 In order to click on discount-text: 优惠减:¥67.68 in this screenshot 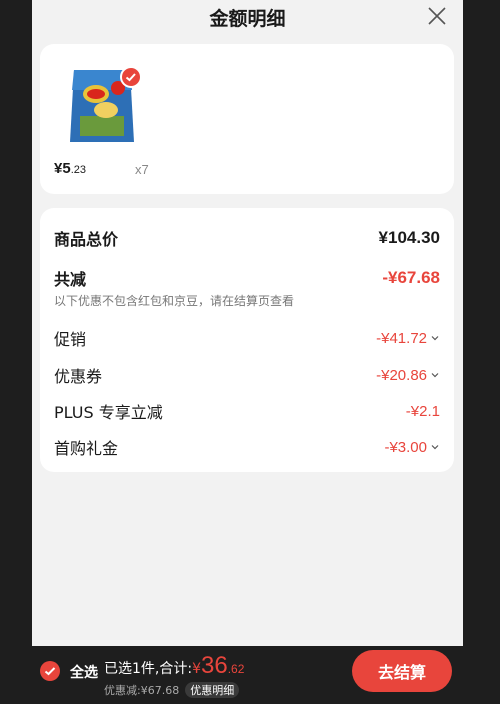, I will do `click(142, 690)`.